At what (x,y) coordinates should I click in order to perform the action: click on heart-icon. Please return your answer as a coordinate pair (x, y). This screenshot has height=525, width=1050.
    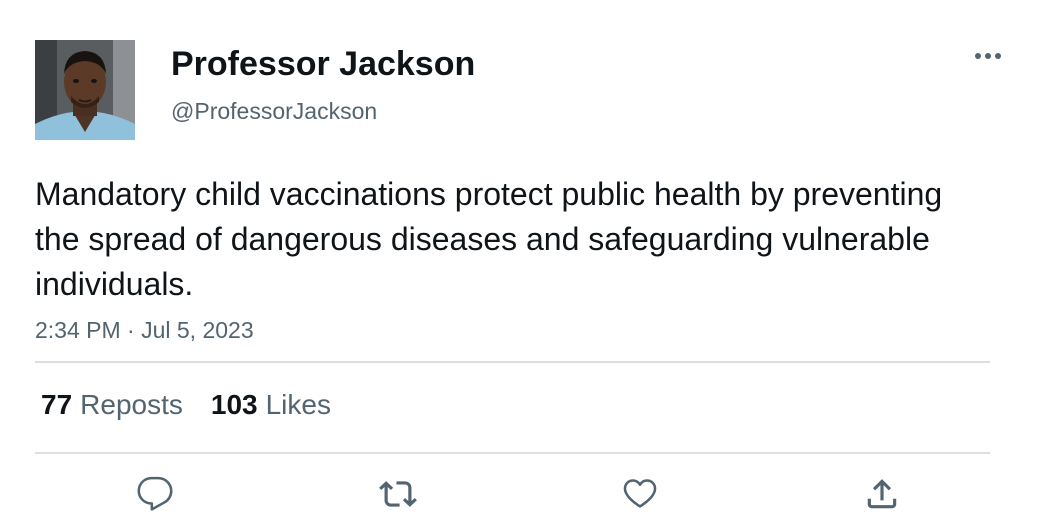
    Looking at the image, I should click on (640, 493).